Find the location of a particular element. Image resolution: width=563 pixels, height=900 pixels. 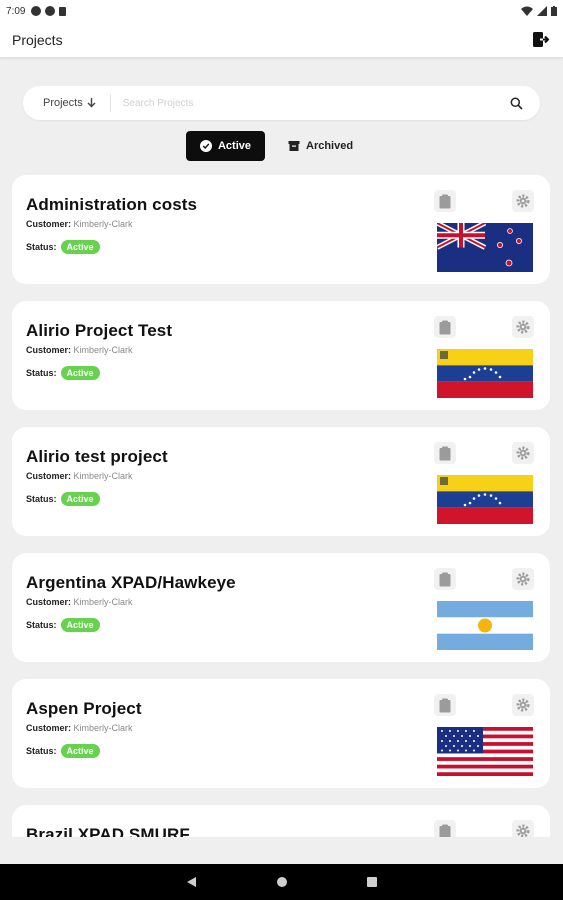

status-bar: 7:09 is located at coordinates (281, 11).